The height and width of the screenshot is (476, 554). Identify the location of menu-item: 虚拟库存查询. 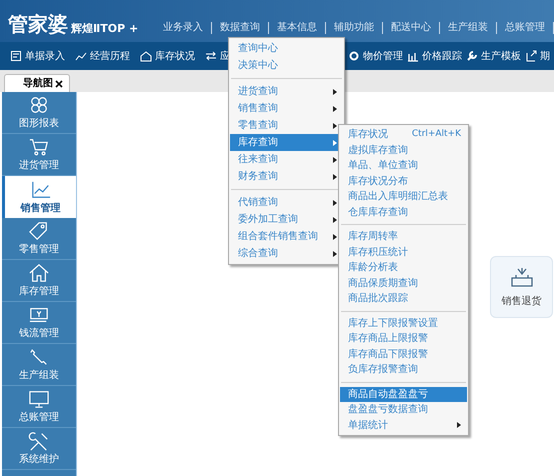
(403, 150).